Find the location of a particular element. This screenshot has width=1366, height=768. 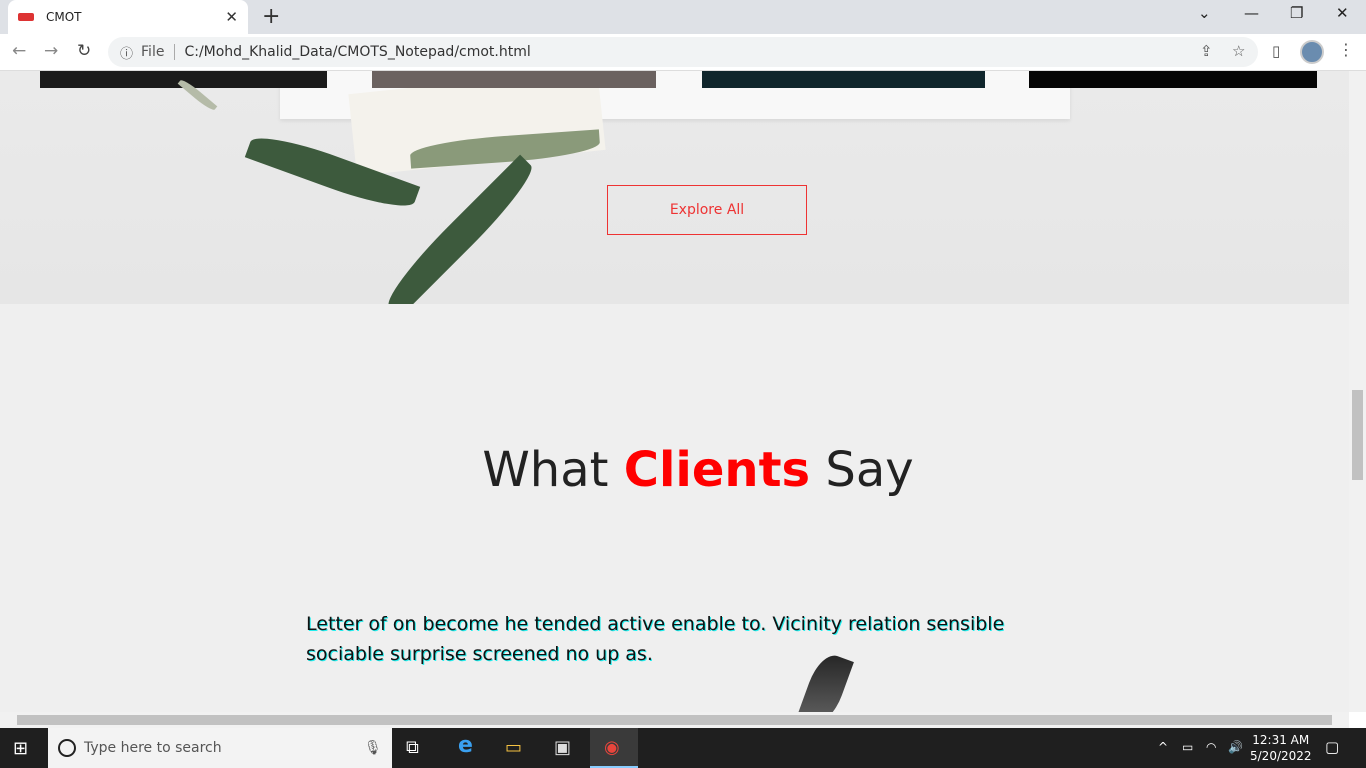

vertical-scrollbar is located at coordinates (1357, 391).